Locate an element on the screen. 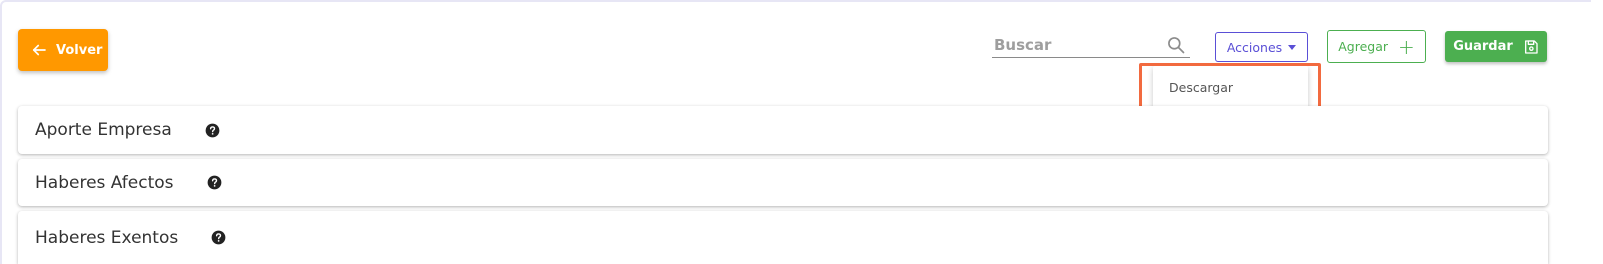 The height and width of the screenshot is (264, 1603). actions-button: Acciones is located at coordinates (1261, 47).